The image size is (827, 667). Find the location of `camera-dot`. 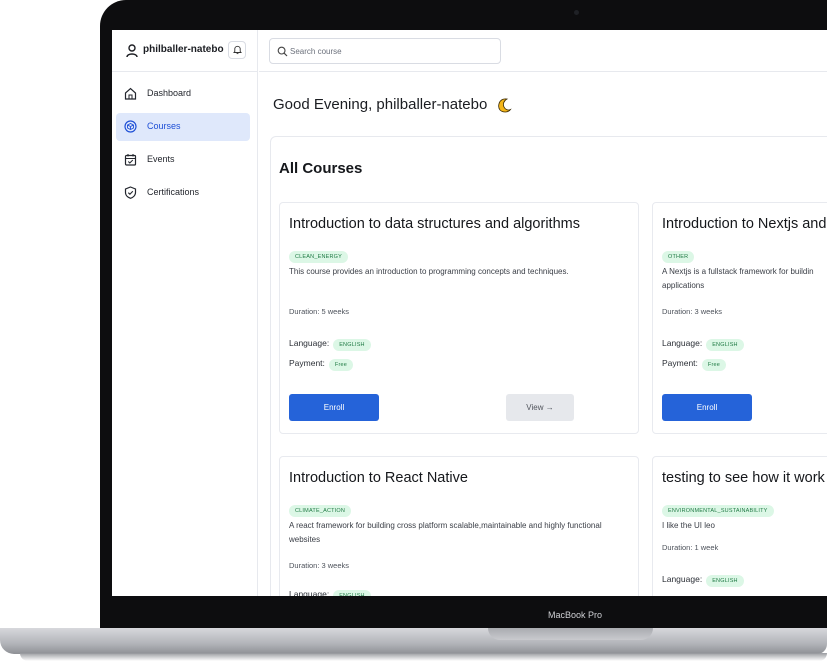

camera-dot is located at coordinates (576, 12).